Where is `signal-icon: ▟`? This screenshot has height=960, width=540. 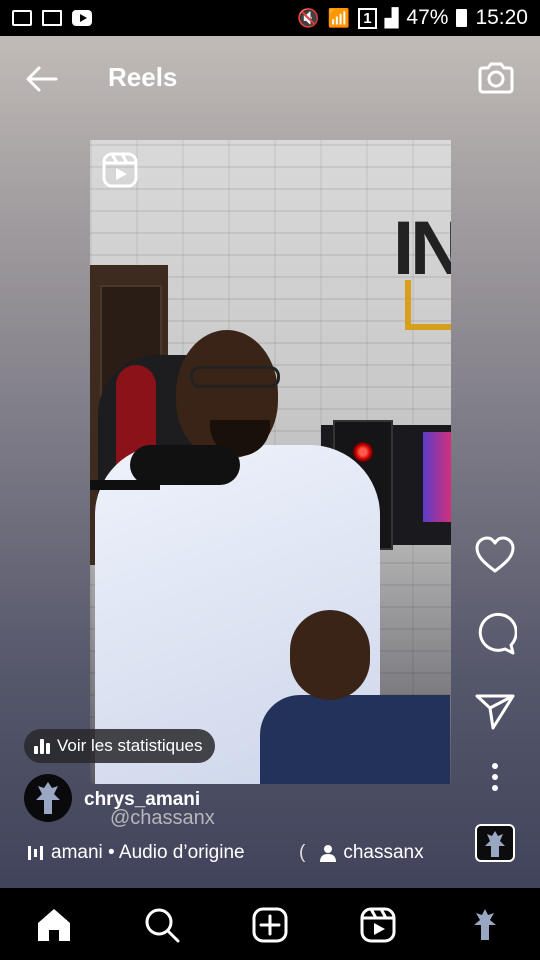 signal-icon: ▟ is located at coordinates (391, 17).